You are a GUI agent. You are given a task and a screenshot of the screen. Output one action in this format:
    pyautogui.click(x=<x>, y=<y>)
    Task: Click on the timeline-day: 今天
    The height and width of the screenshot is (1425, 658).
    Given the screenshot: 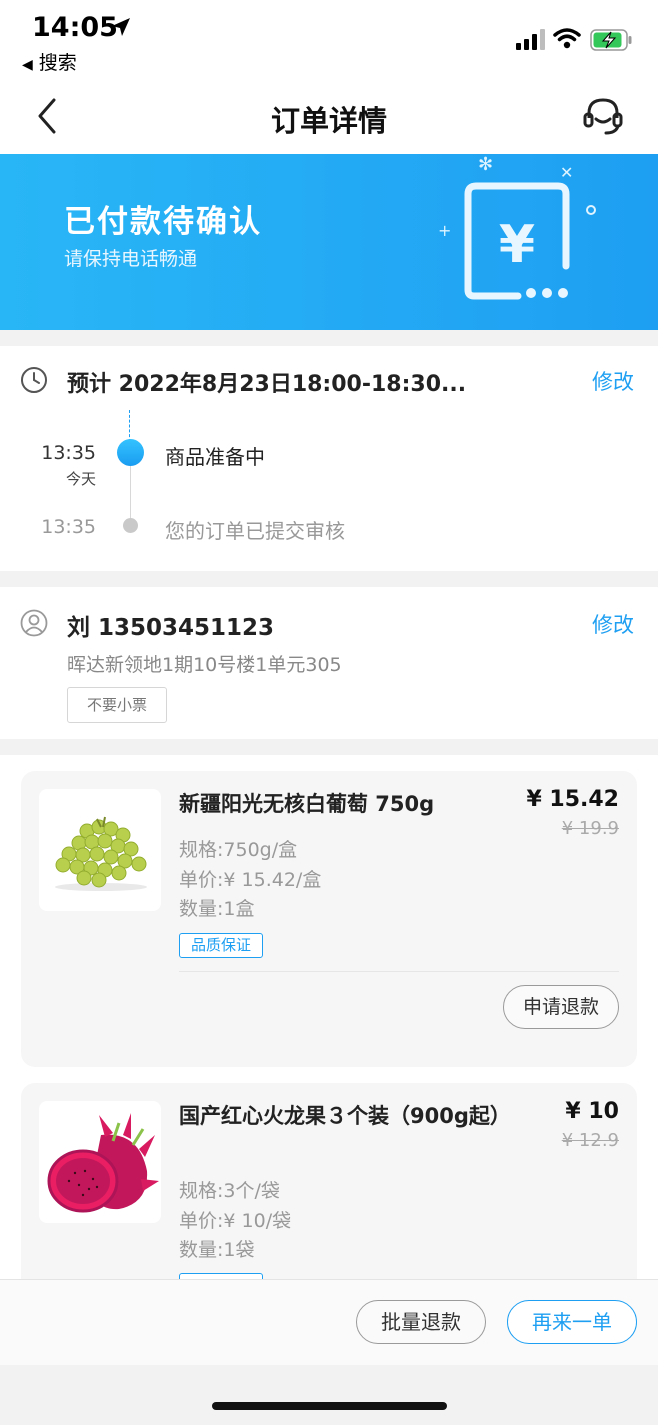 What is the action you would take?
    pyautogui.click(x=80, y=479)
    